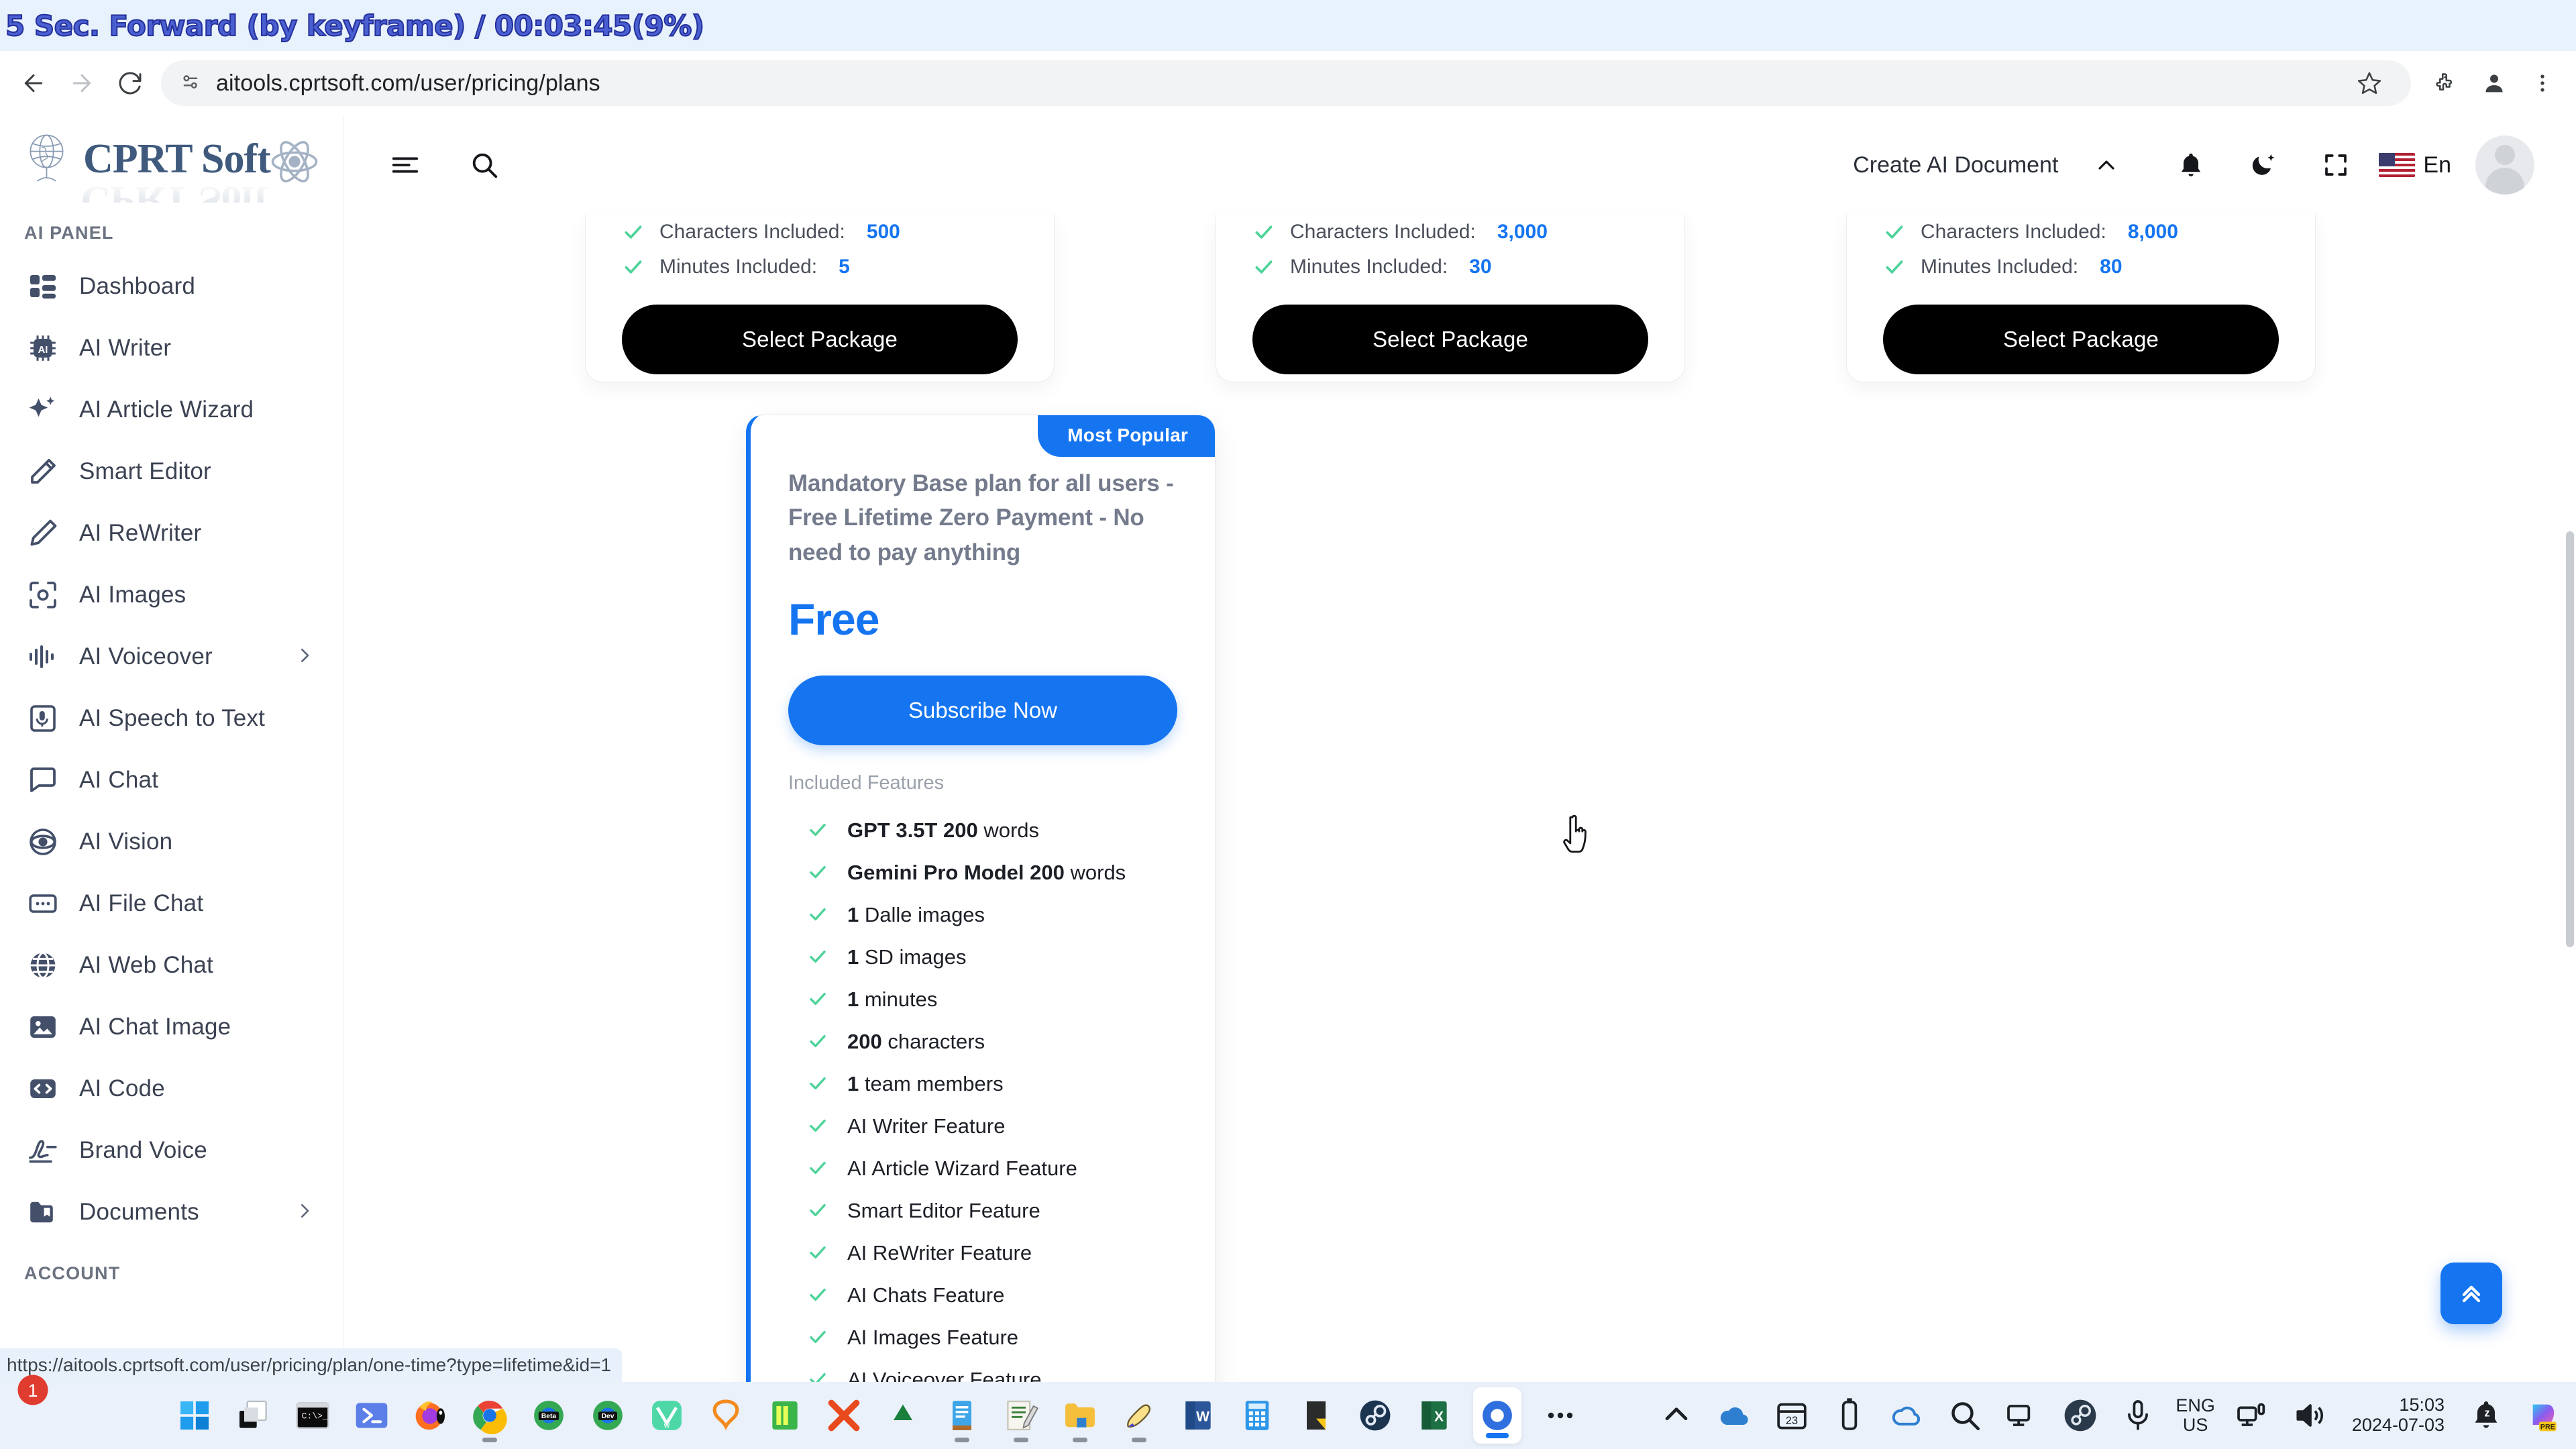  I want to click on tray-chevron-up-icon, so click(1676, 1415).